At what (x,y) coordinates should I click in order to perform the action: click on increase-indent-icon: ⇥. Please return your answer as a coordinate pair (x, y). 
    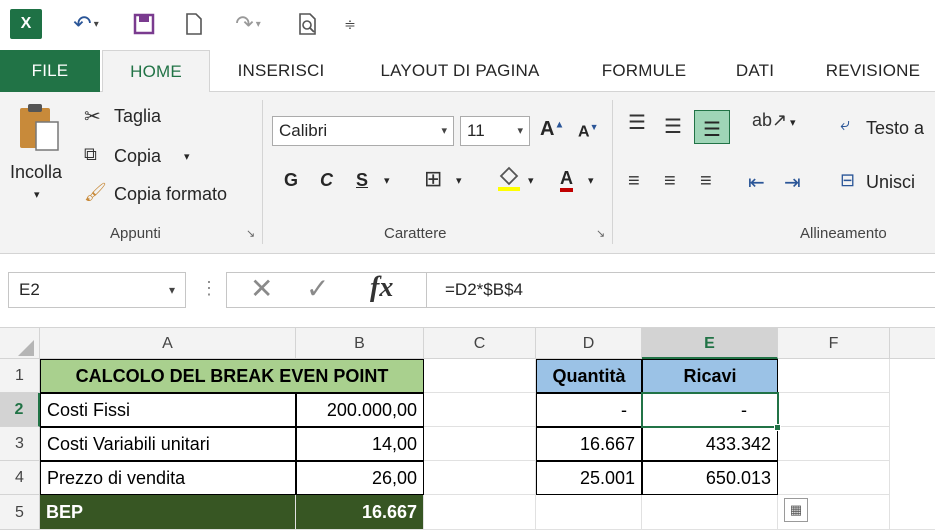
    Looking at the image, I should click on (792, 182).